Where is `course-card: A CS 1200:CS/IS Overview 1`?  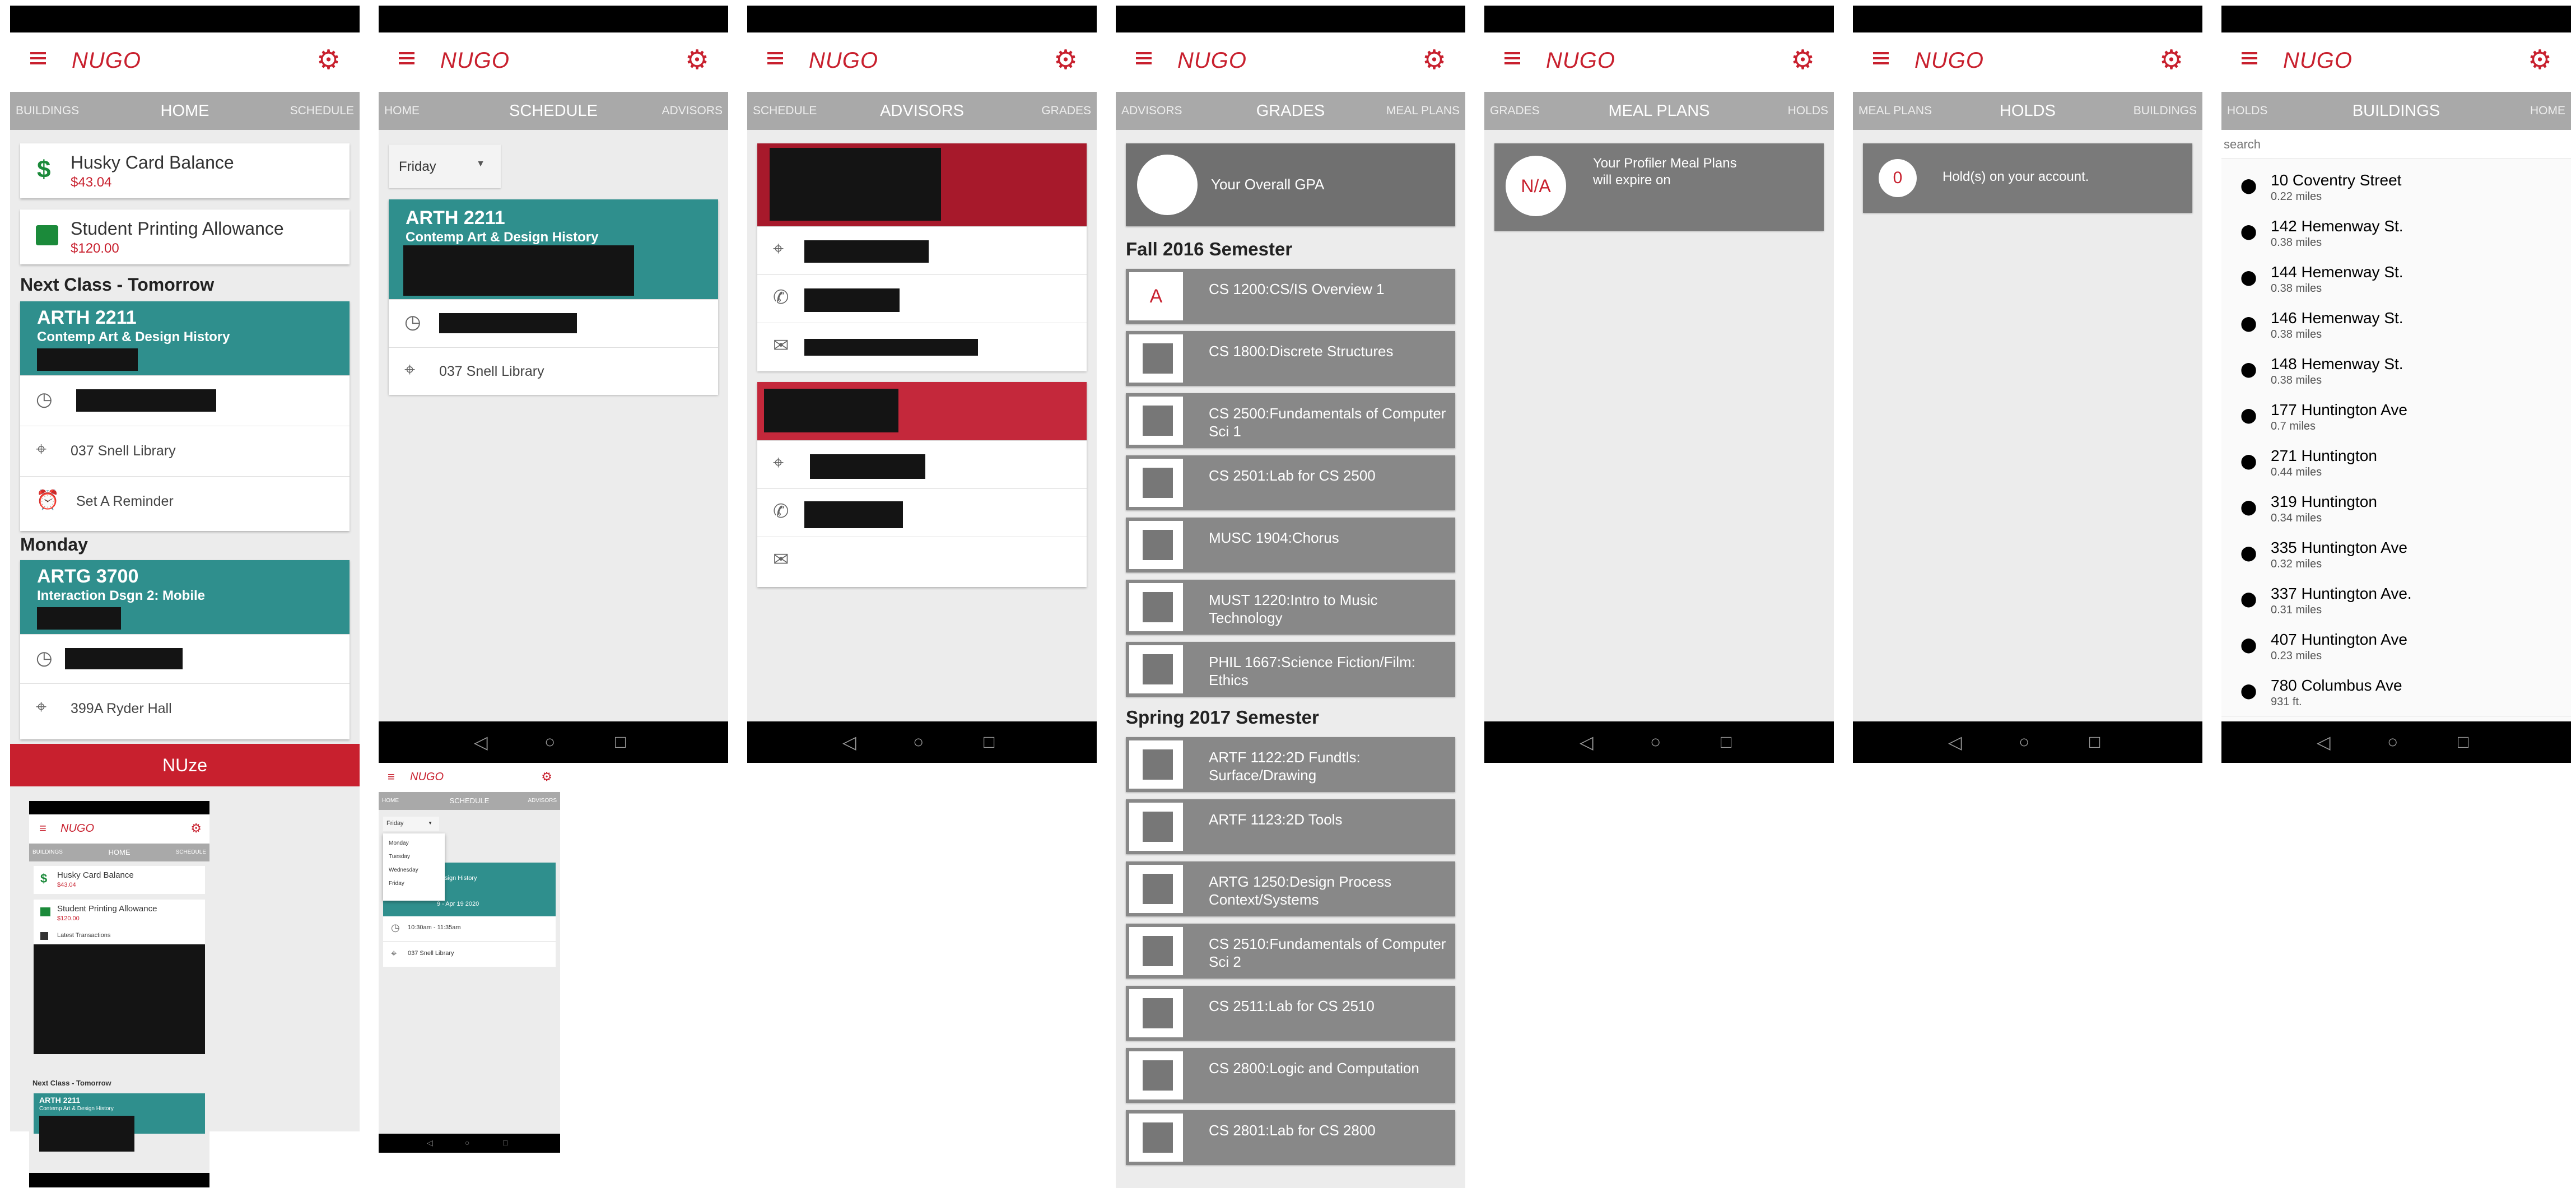 course-card: A CS 1200:CS/IS Overview 1 is located at coordinates (1290, 296).